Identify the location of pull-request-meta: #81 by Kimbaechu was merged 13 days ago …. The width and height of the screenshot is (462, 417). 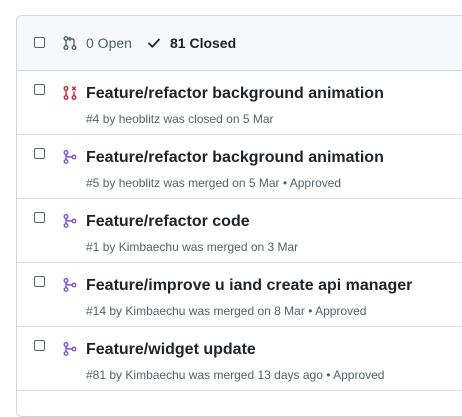
(235, 375).